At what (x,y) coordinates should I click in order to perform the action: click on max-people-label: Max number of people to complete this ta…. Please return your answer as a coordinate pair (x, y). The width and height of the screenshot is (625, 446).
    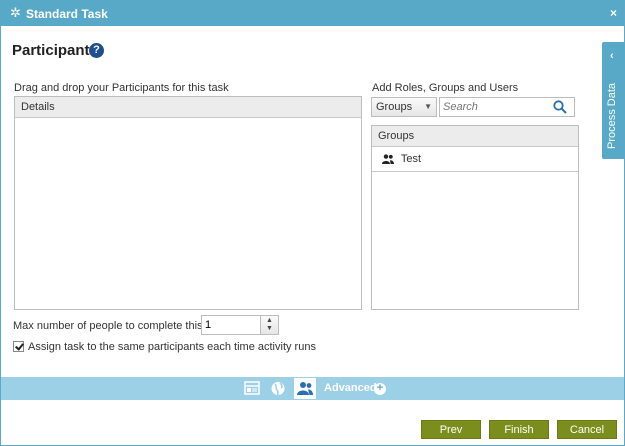
    Looking at the image, I should click on (121, 326).